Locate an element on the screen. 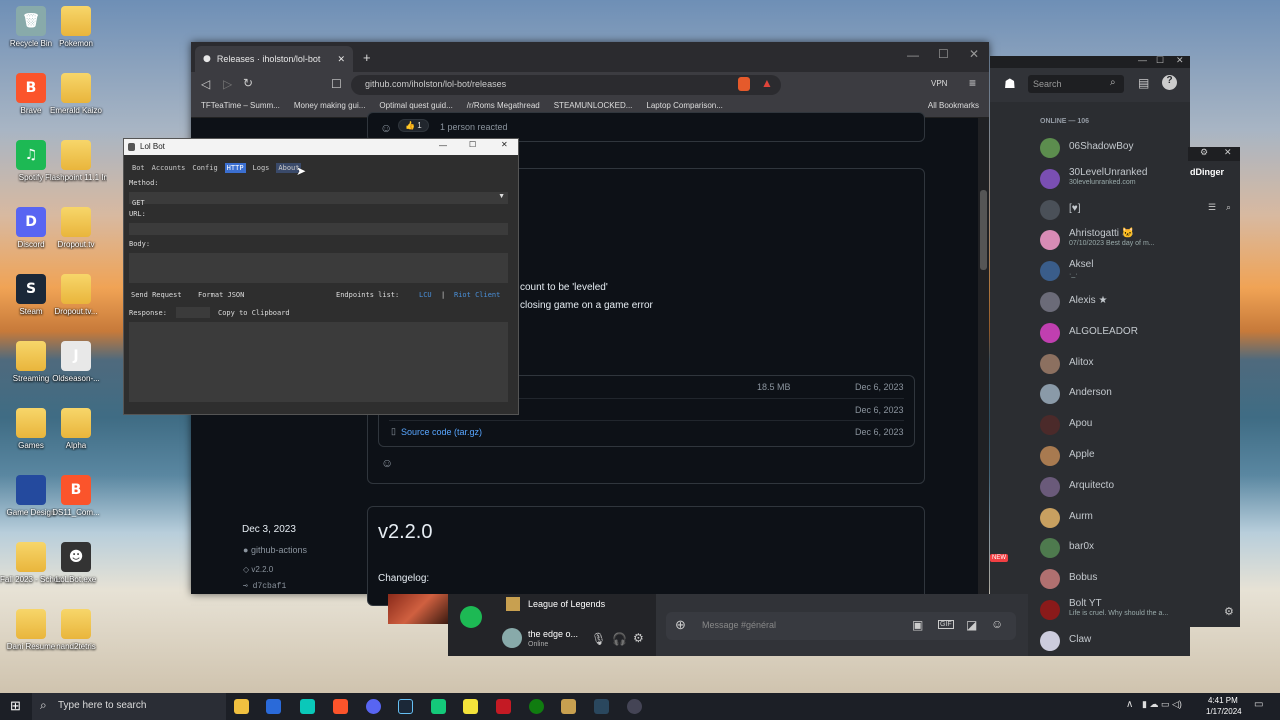 This screenshot has width=1280, height=720. members-icon: ☗ is located at coordinates (1010, 84).